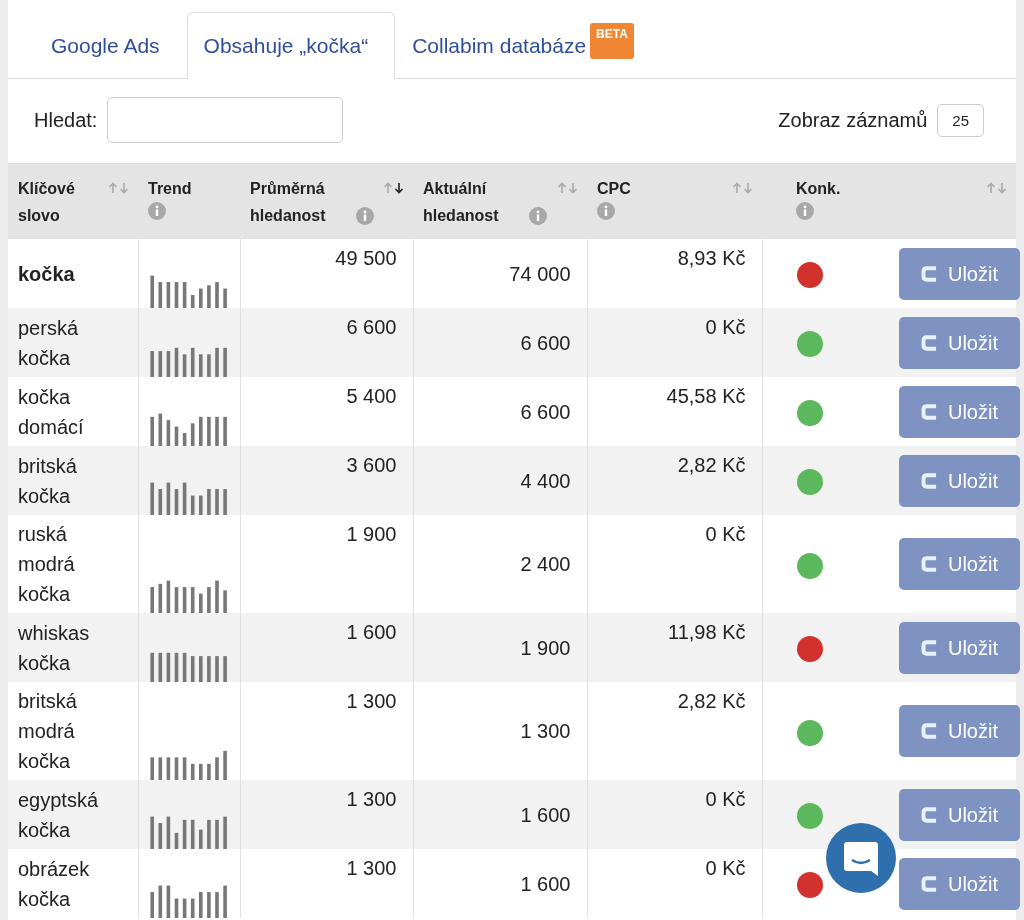  Describe the element at coordinates (612, 41) in the screenshot. I see `beta-badge: BETA` at that location.